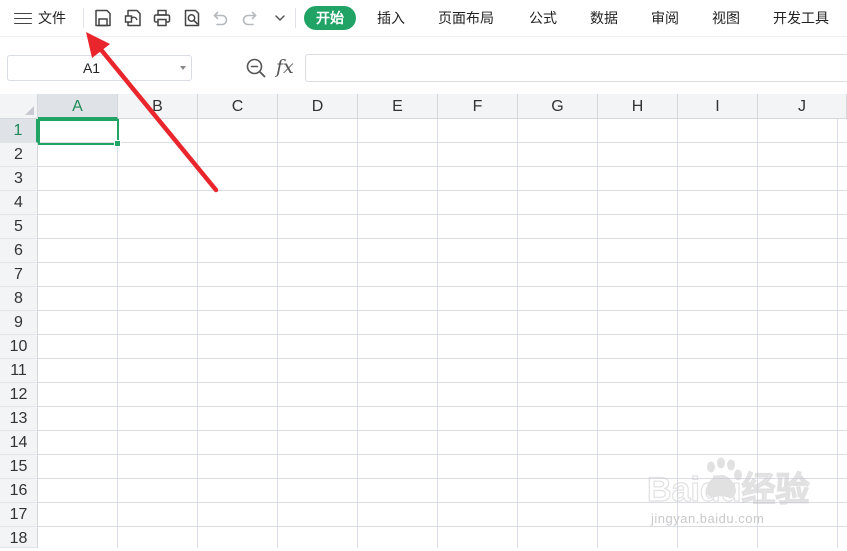 Image resolution: width=847 pixels, height=551 pixels. Describe the element at coordinates (478, 106) in the screenshot. I see `column-header-f: F` at that location.